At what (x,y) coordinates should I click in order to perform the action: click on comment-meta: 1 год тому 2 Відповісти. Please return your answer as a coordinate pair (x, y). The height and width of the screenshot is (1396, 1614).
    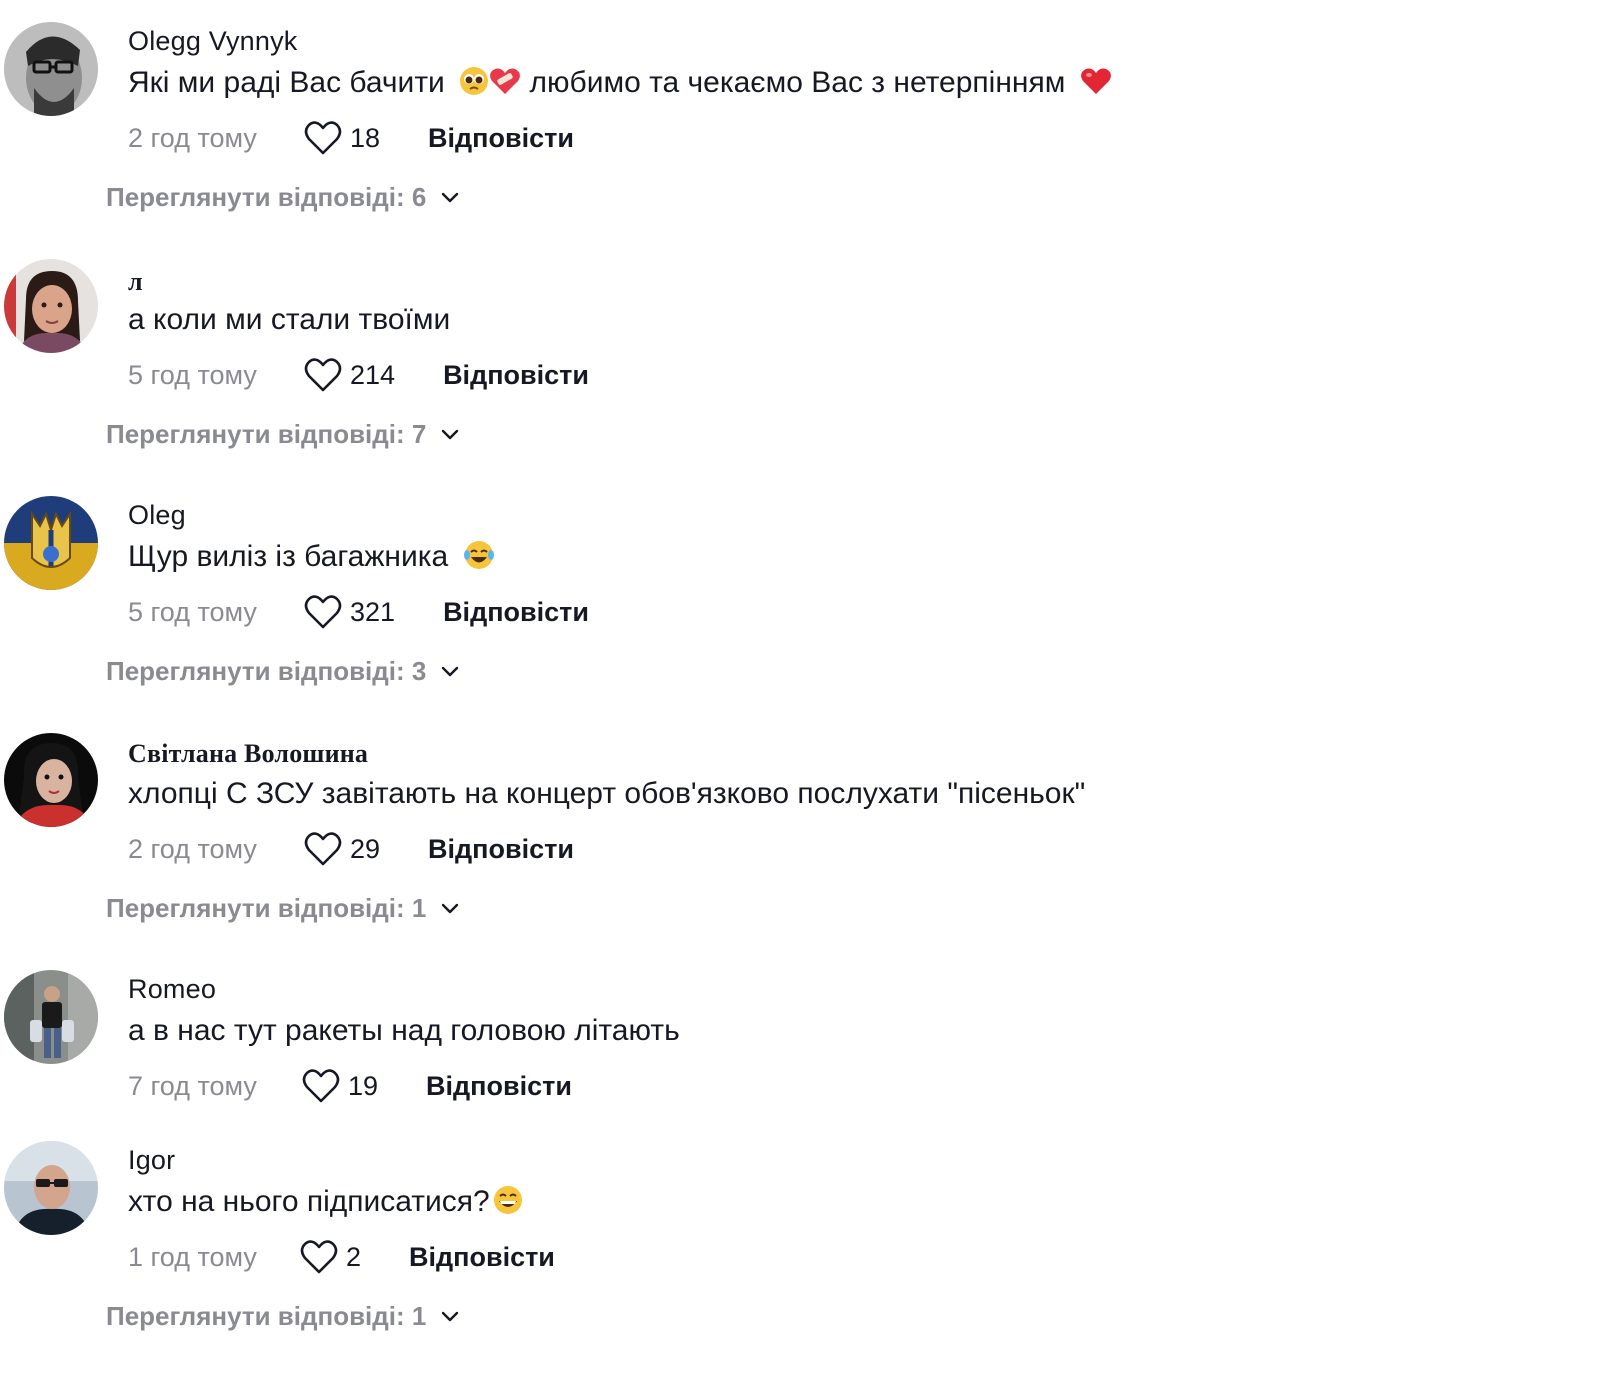
    Looking at the image, I should click on (341, 1257).